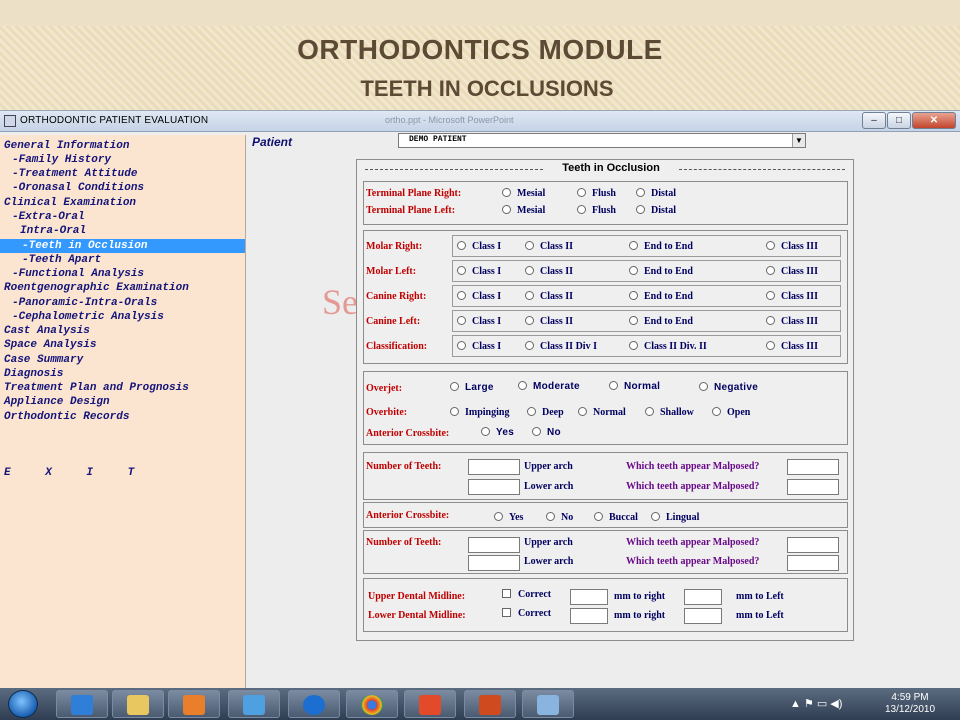 The image size is (960, 720). What do you see at coordinates (798, 140) in the screenshot?
I see `chevron-down-icon: ▼` at bounding box center [798, 140].